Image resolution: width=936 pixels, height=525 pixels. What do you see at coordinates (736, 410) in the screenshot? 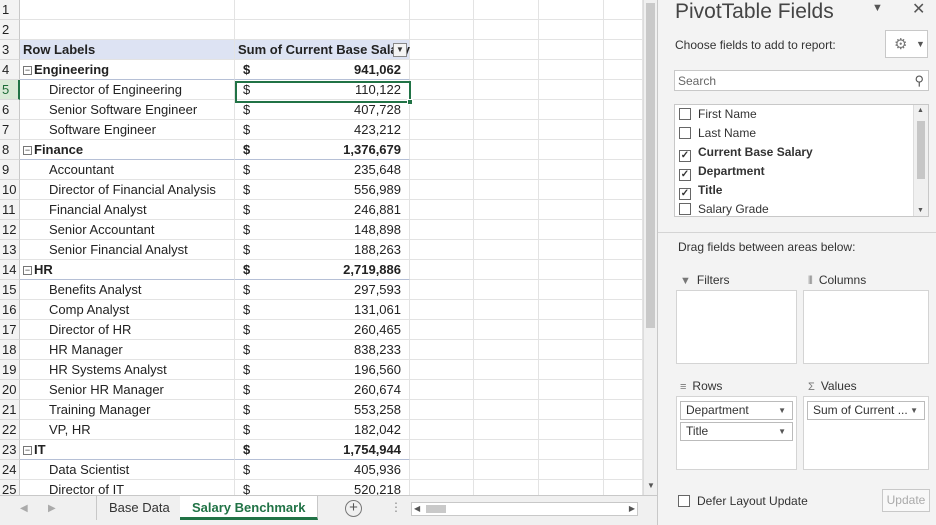
I see `area-field-pill: Department ▼` at bounding box center [736, 410].